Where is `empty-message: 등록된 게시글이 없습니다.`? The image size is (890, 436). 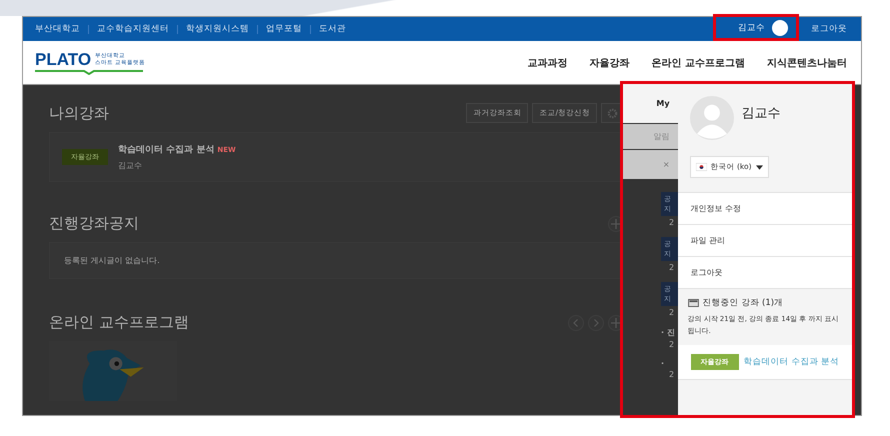 empty-message: 등록된 게시글이 없습니다. is located at coordinates (112, 260).